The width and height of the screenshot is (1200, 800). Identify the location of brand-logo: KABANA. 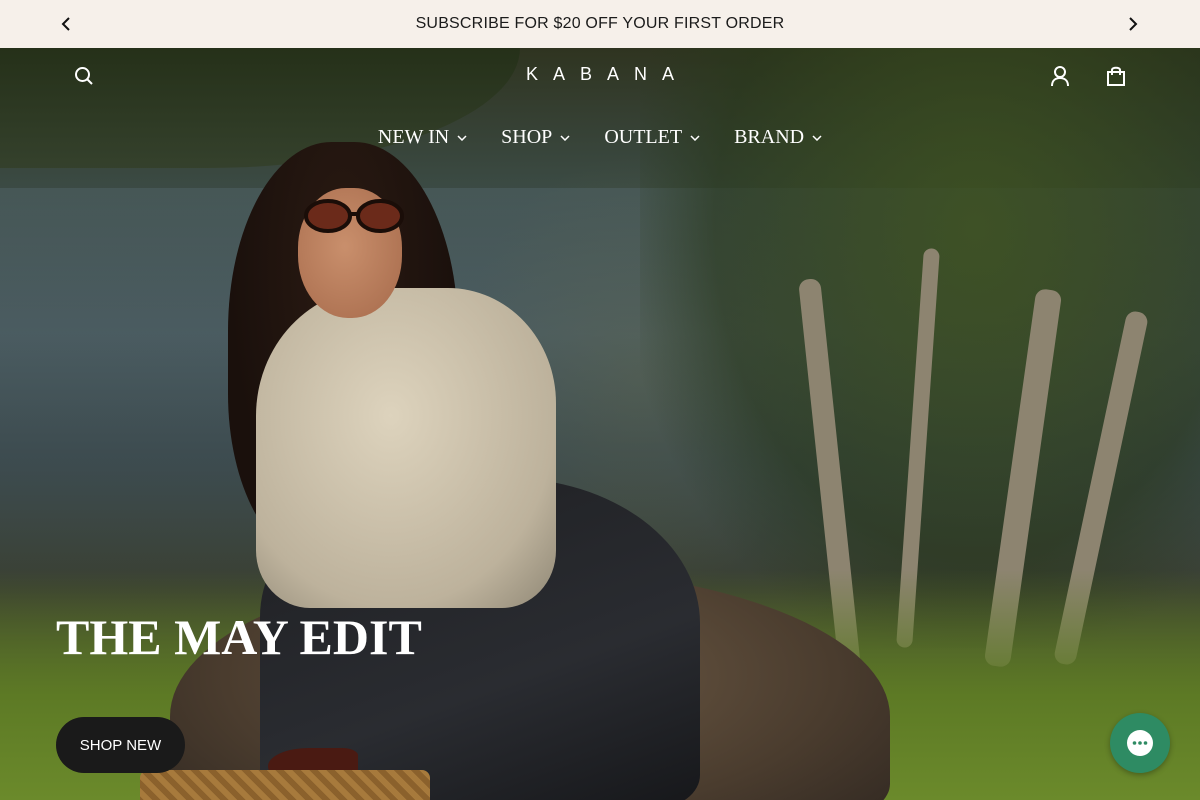
(600, 74).